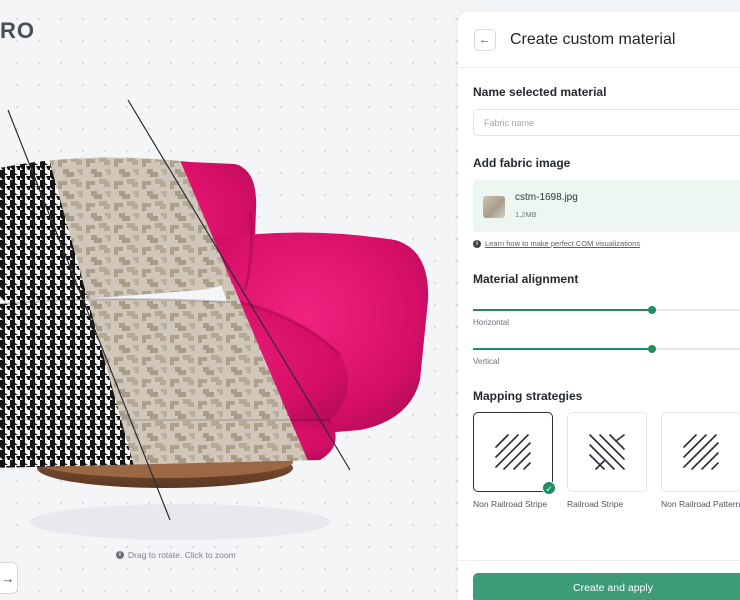 This screenshot has height=600, width=740. I want to click on strategy-non-railroad-stripe: ✓ Non Railroad Stripe, so click(514, 461).